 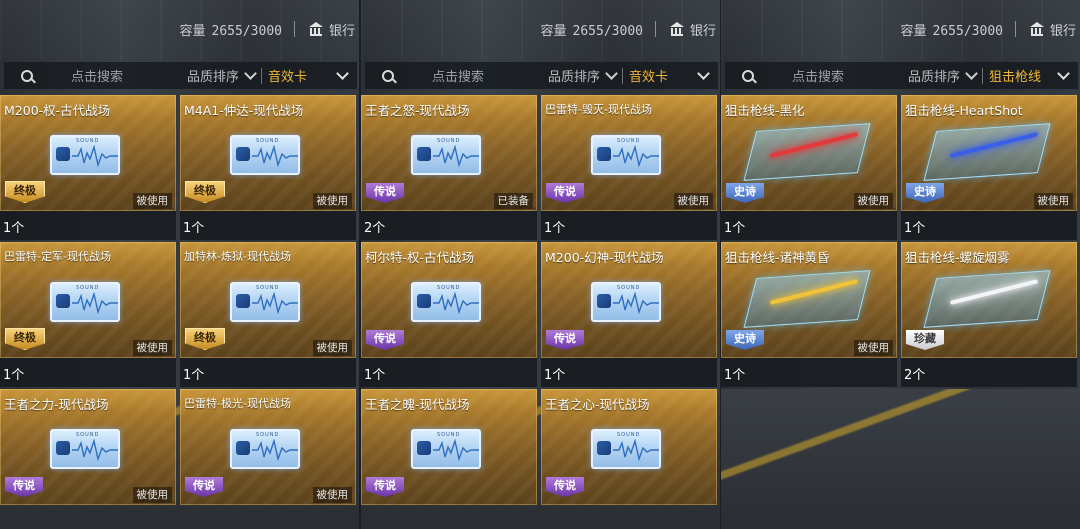 What do you see at coordinates (629, 153) in the screenshot?
I see `card-face: 巴雷特-毁灭-现代战场 SOUND 传说 被使用` at bounding box center [629, 153].